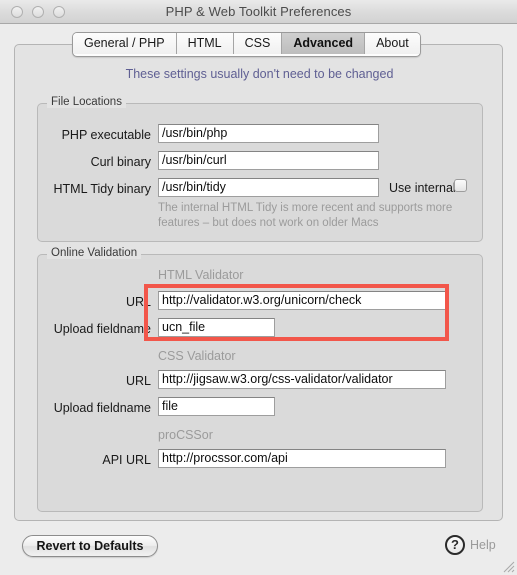 The width and height of the screenshot is (517, 575). What do you see at coordinates (138, 302) in the screenshot?
I see `html-validator-url-label: URL` at bounding box center [138, 302].